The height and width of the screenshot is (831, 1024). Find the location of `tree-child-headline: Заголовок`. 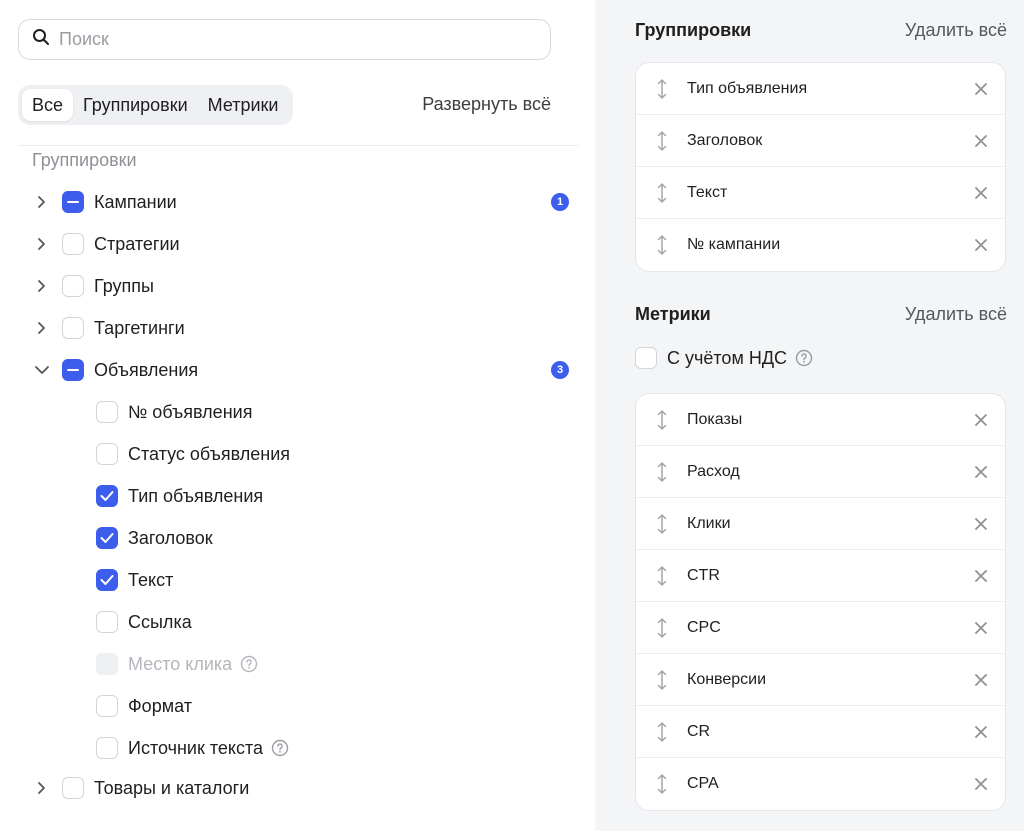

tree-child-headline: Заголовок is located at coordinates (154, 538).